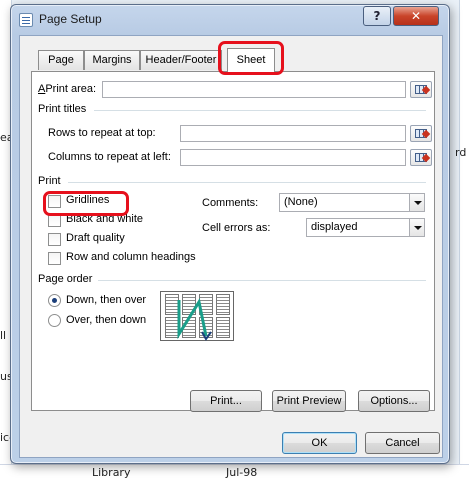  What do you see at coordinates (416, 16) in the screenshot?
I see `close-button: ✕` at bounding box center [416, 16].